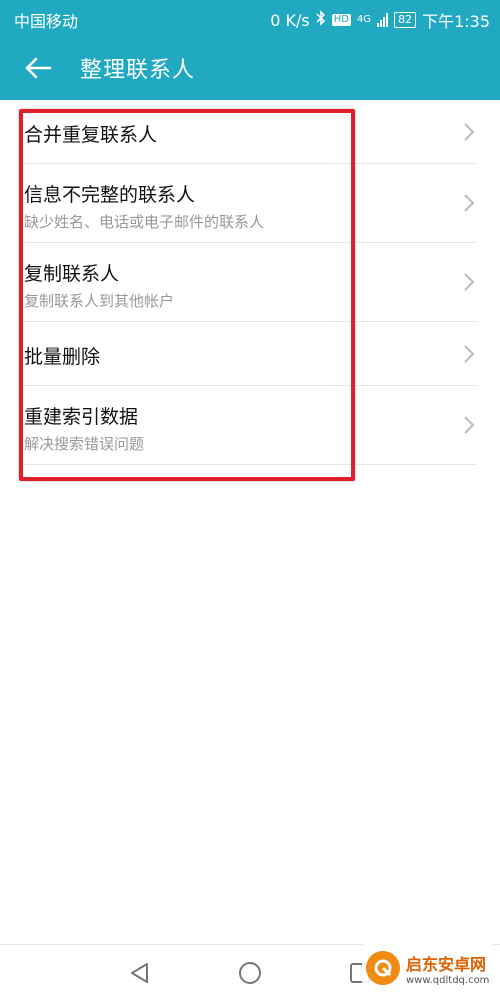 This screenshot has height=1001, width=500. I want to click on nav-home-button, so click(250, 973).